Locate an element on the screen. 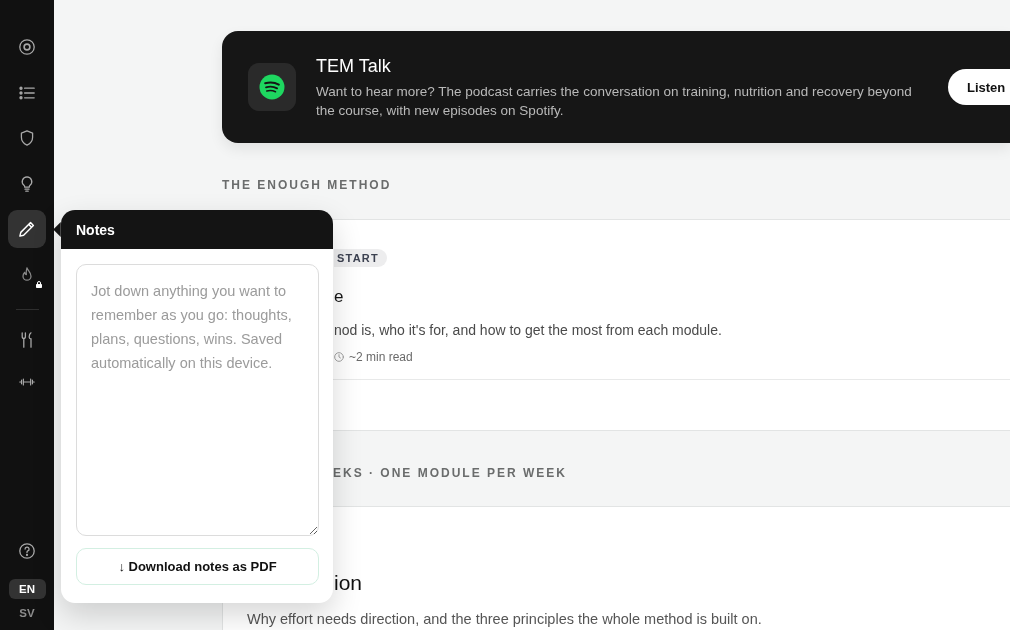 This screenshot has height=630, width=1010. section-heading: THE ENOUGH METHOD is located at coordinates (307, 185).